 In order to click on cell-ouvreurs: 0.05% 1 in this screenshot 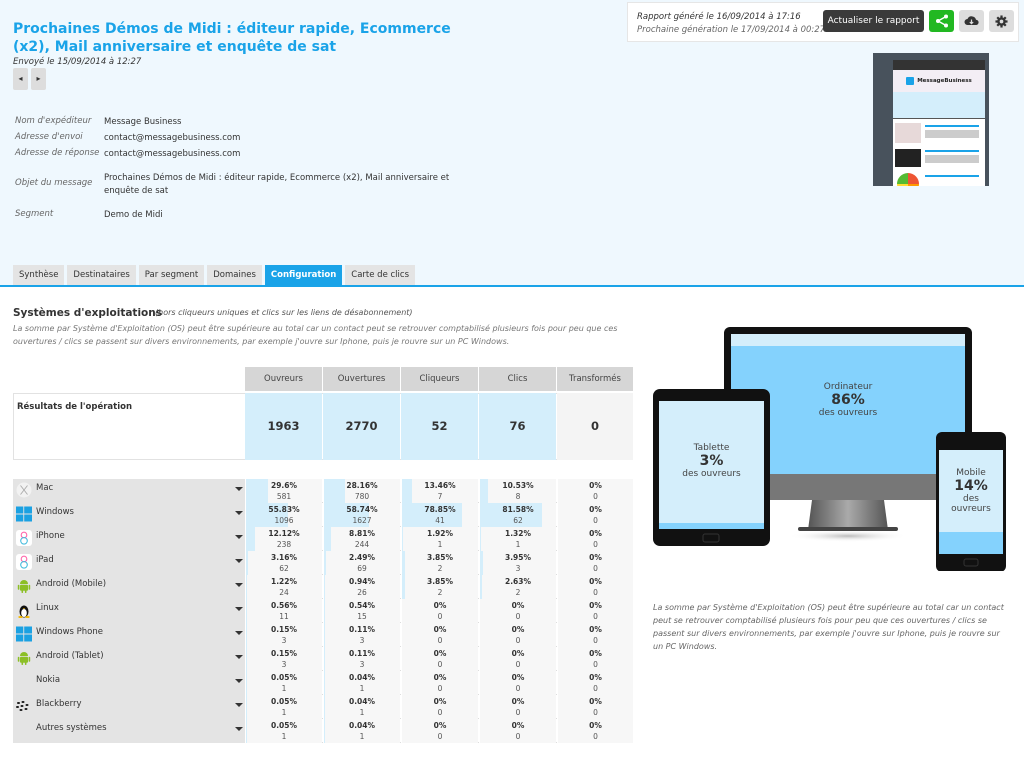, I will do `click(283, 683)`.